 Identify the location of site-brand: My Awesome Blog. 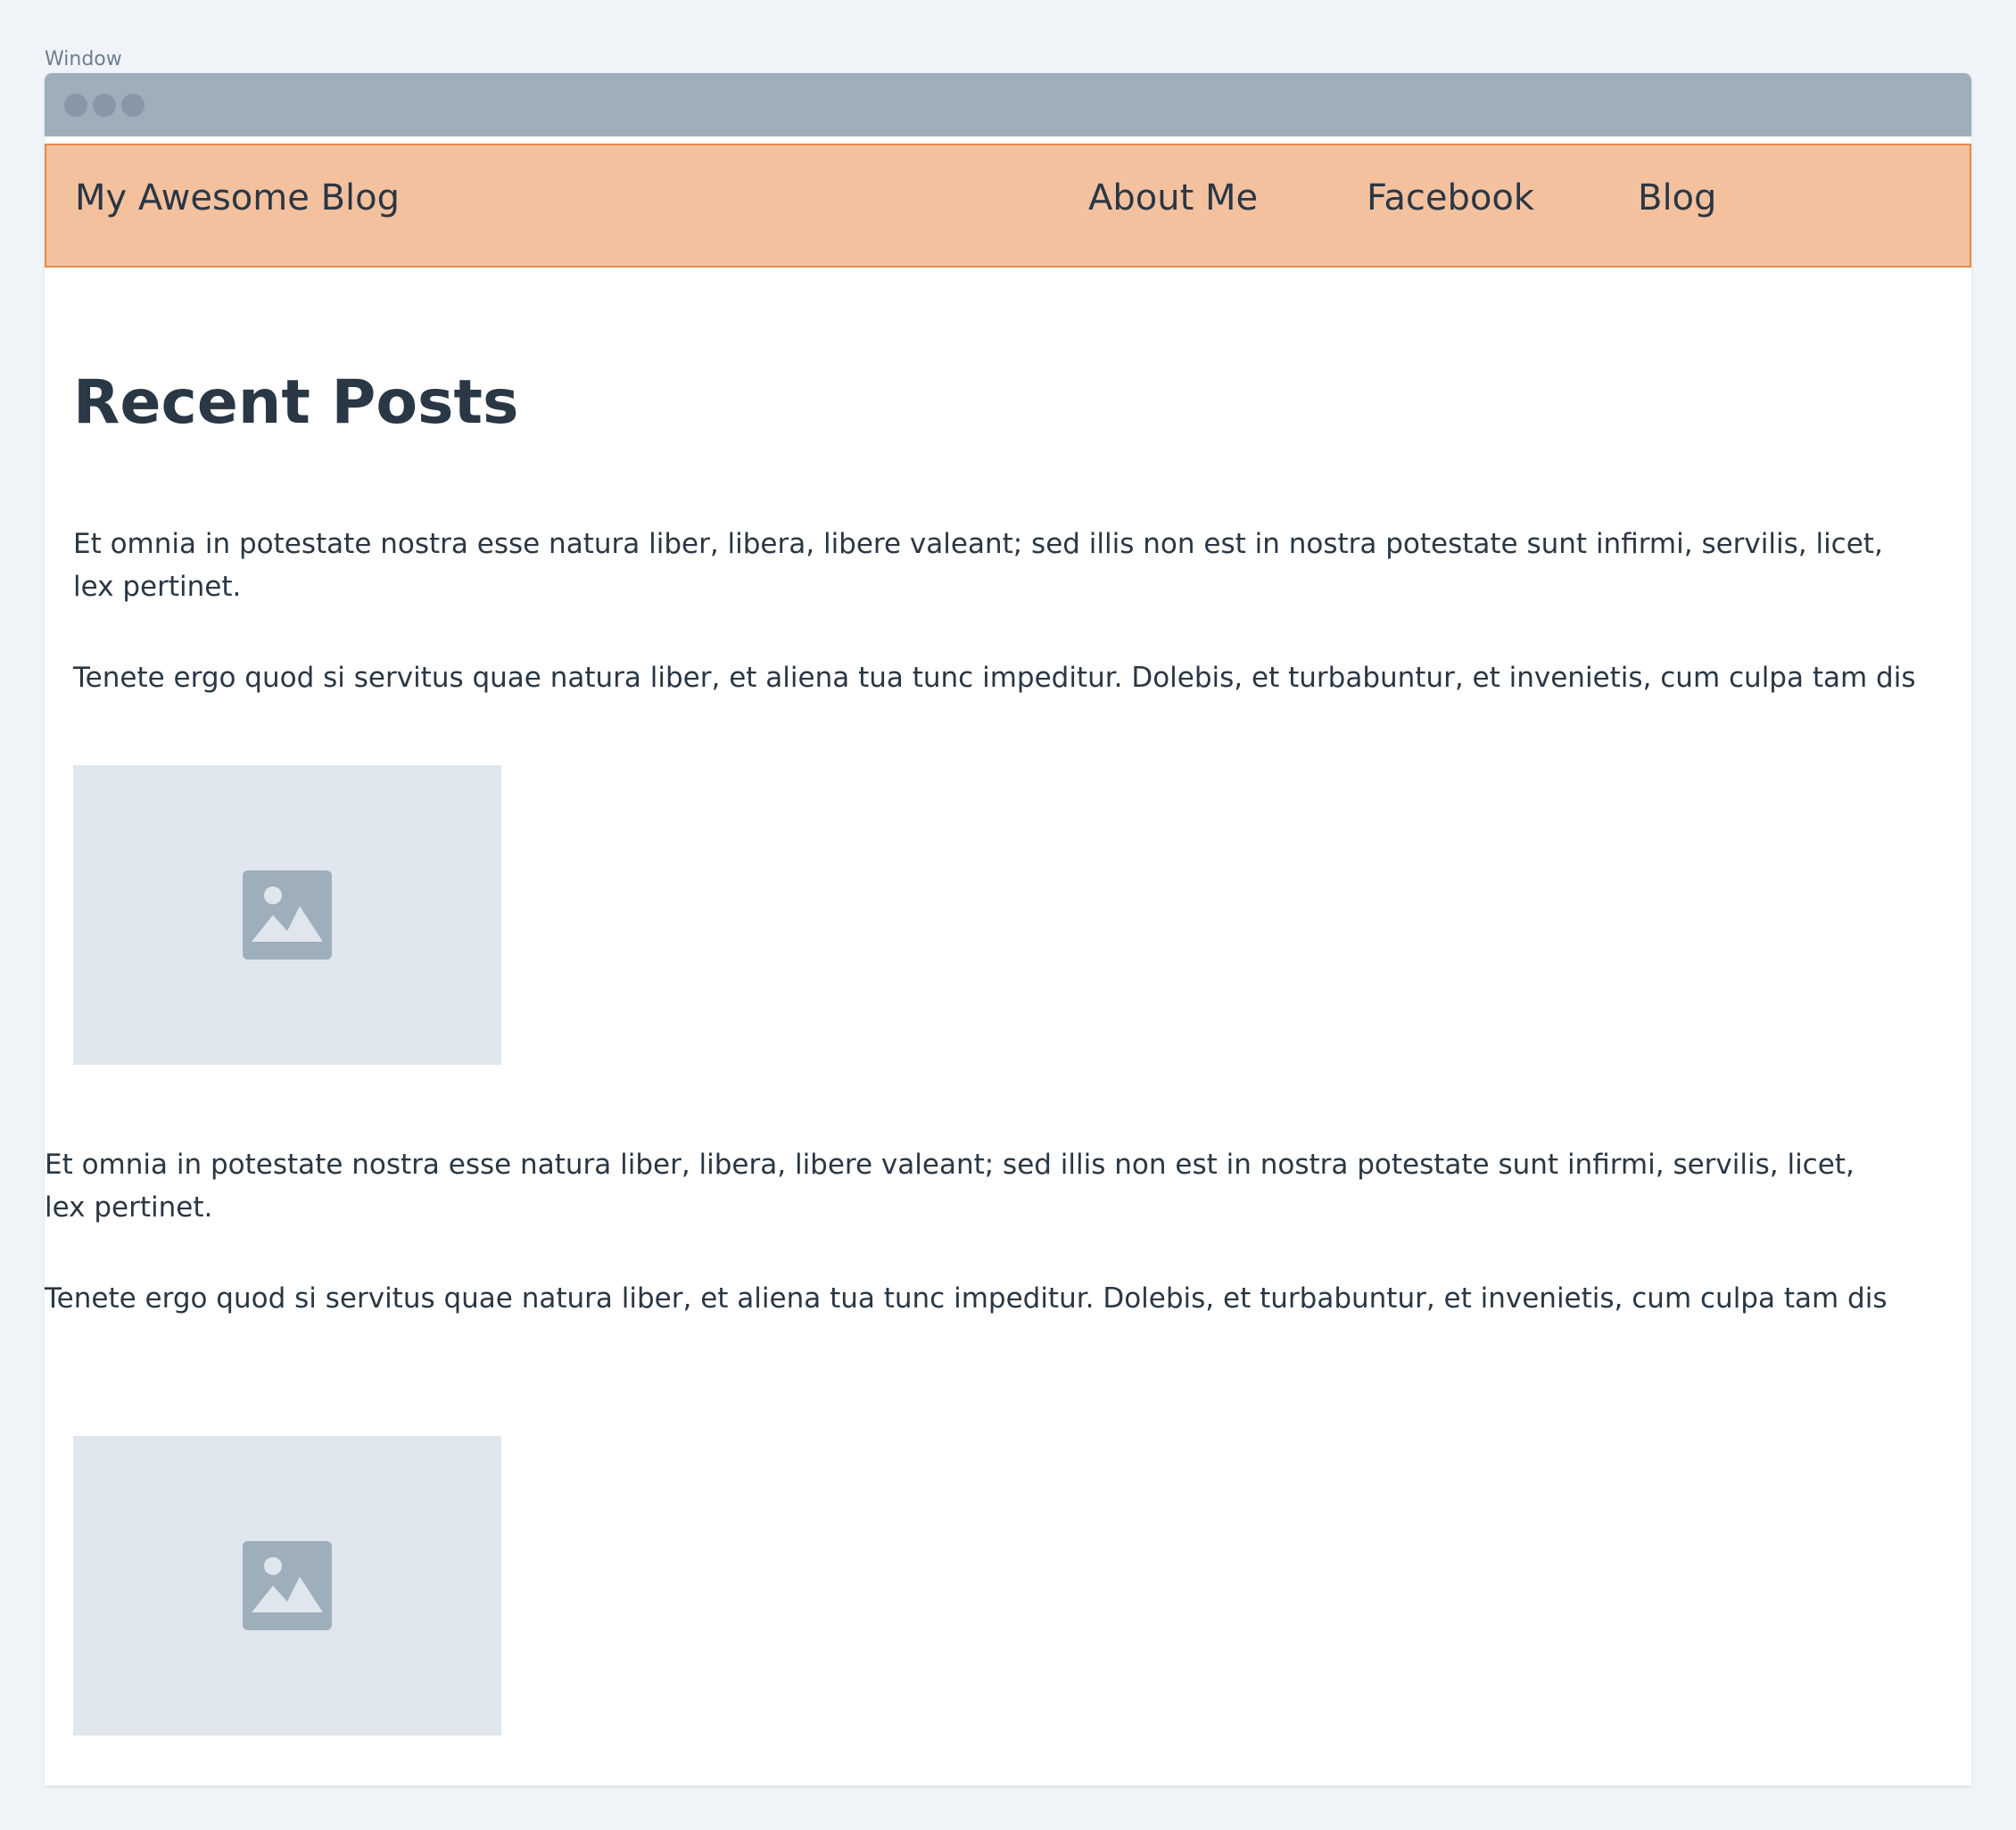
(237, 197).